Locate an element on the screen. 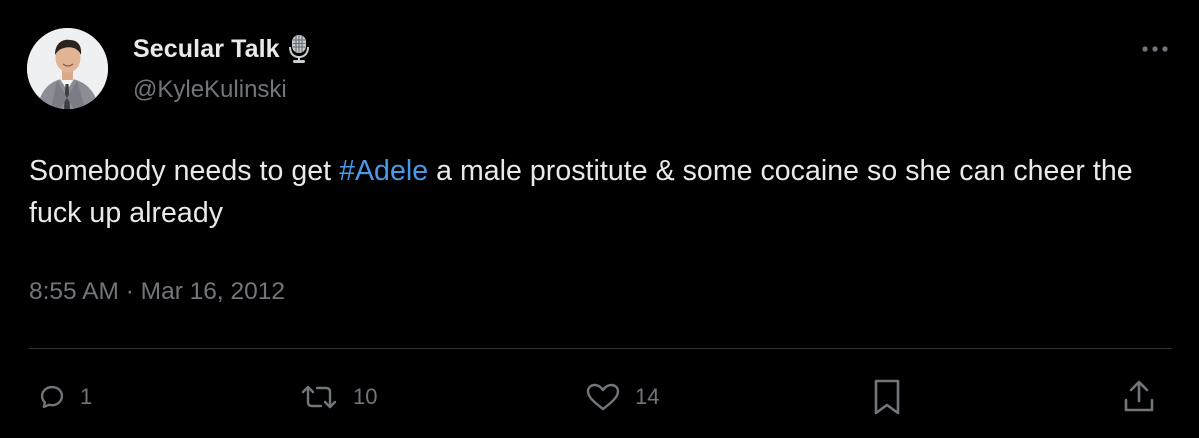 The height and width of the screenshot is (438, 1199). podcast-microphone-icon is located at coordinates (299, 49).